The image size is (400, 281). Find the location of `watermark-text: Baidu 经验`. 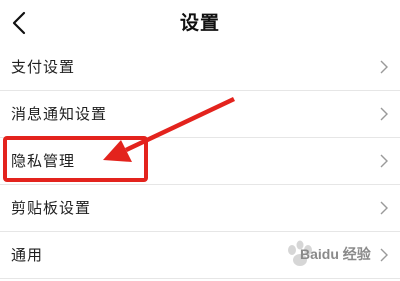

watermark-text: Baidu 经验 is located at coordinates (335, 254).